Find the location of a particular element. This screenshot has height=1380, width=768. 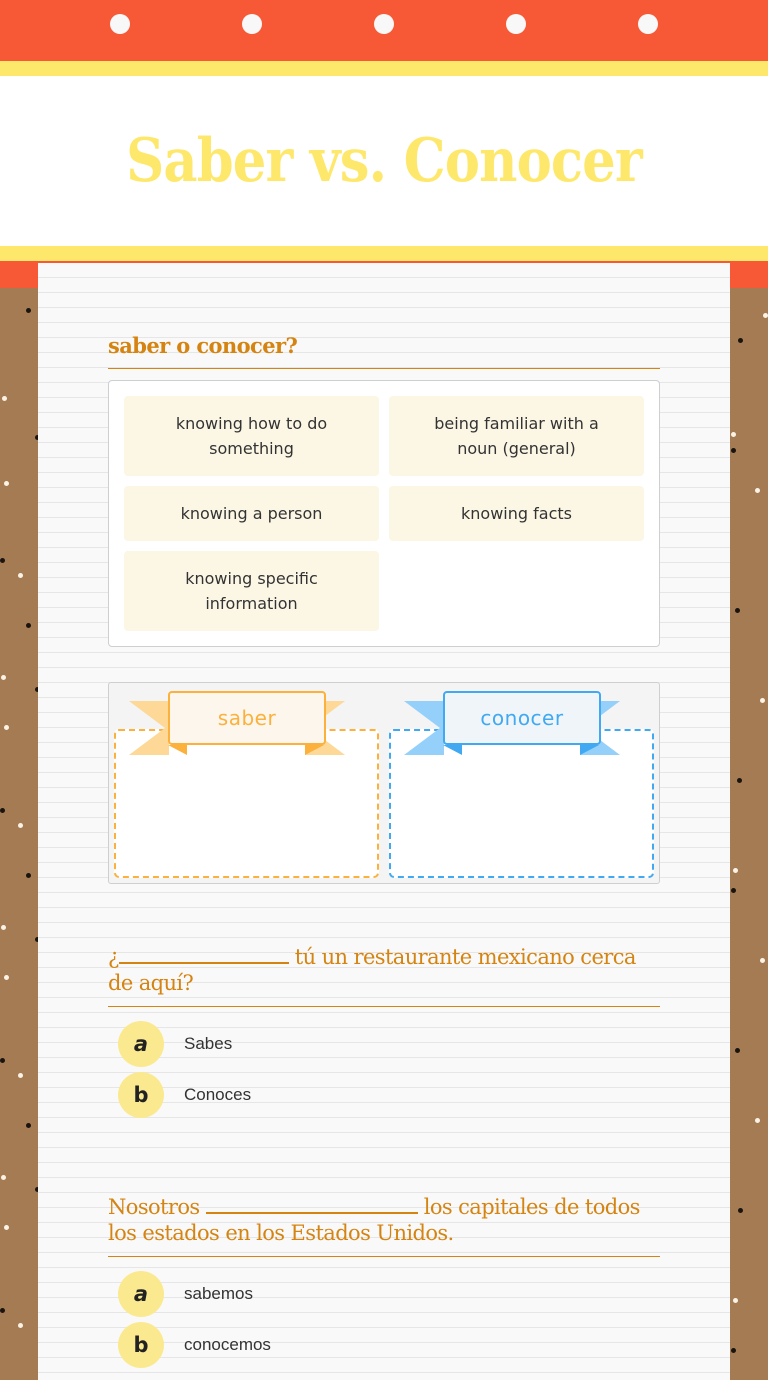

option-label: sabemos is located at coordinates (218, 1293).